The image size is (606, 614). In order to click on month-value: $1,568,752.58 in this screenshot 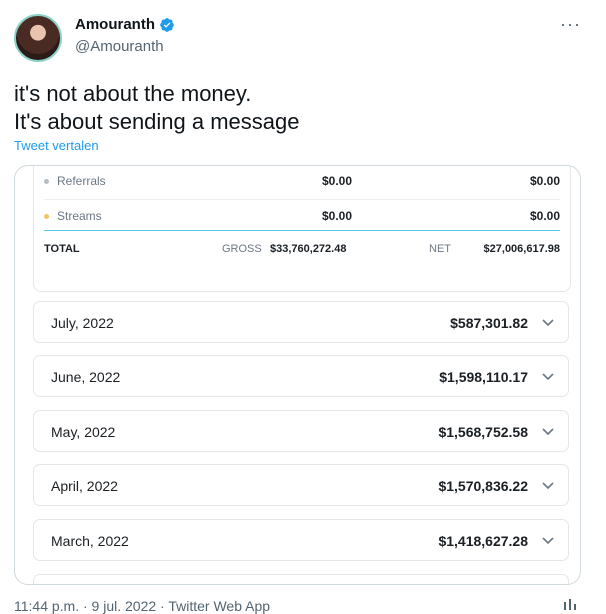, I will do `click(483, 432)`.